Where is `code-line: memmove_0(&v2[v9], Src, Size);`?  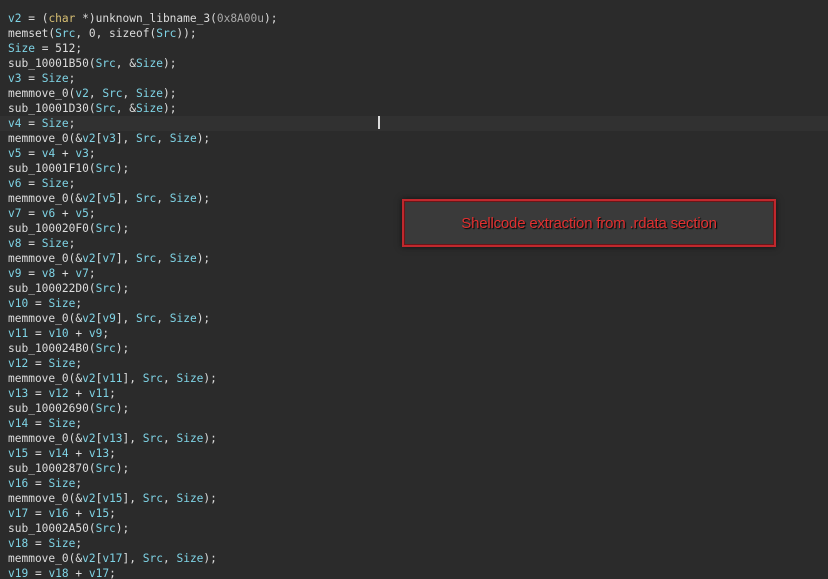 code-line: memmove_0(&v2[v9], Src, Size); is located at coordinates (142, 318).